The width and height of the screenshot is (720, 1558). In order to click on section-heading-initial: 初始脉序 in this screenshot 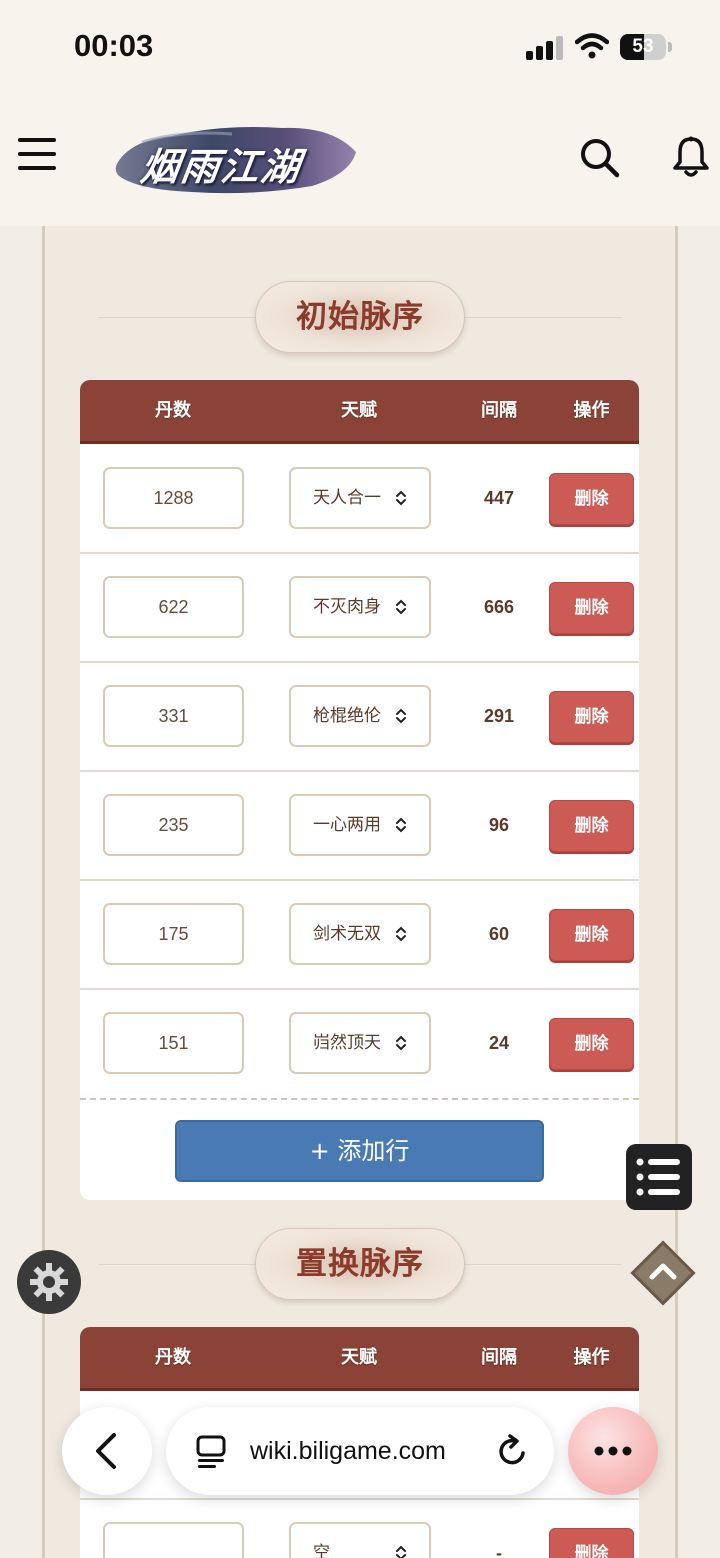, I will do `click(360, 317)`.